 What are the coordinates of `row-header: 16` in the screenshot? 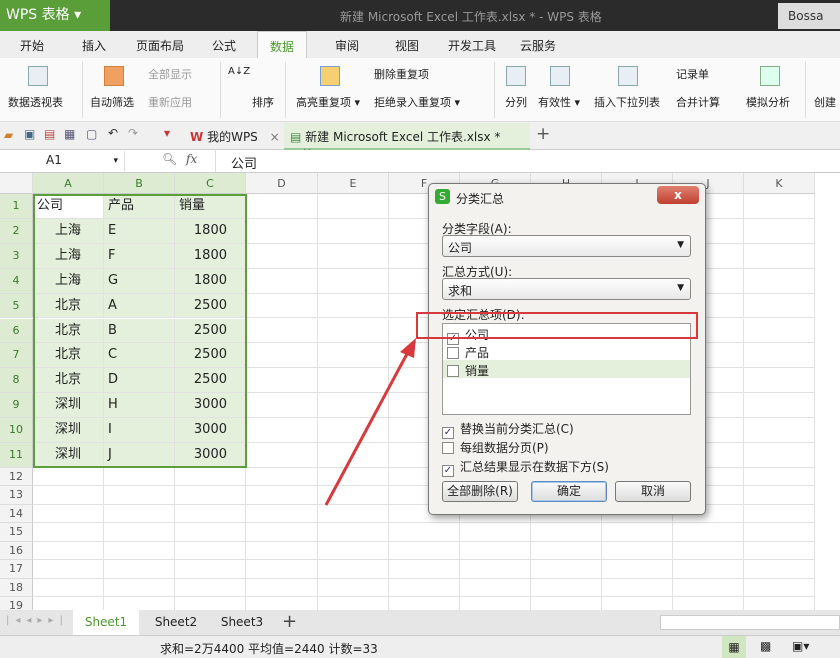 It's located at (16, 551).